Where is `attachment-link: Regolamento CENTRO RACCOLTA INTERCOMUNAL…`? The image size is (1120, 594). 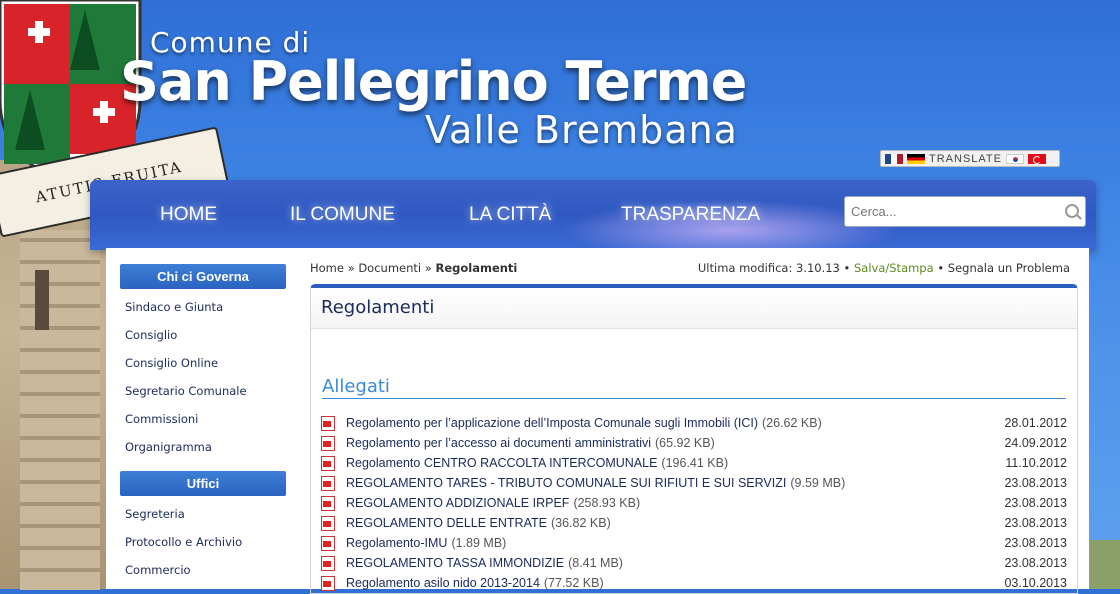 attachment-link: Regolamento CENTRO RACCOLTA INTERCOMUNAL… is located at coordinates (501, 463).